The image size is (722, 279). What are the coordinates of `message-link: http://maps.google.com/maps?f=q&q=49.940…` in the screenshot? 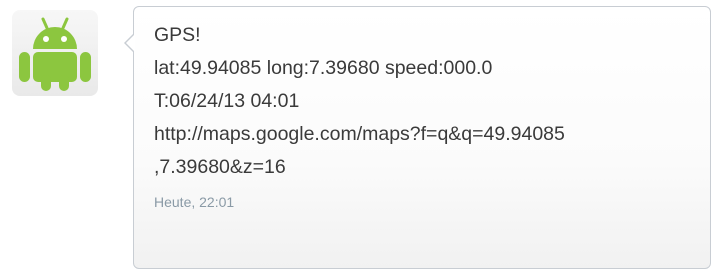 It's located at (432, 134).